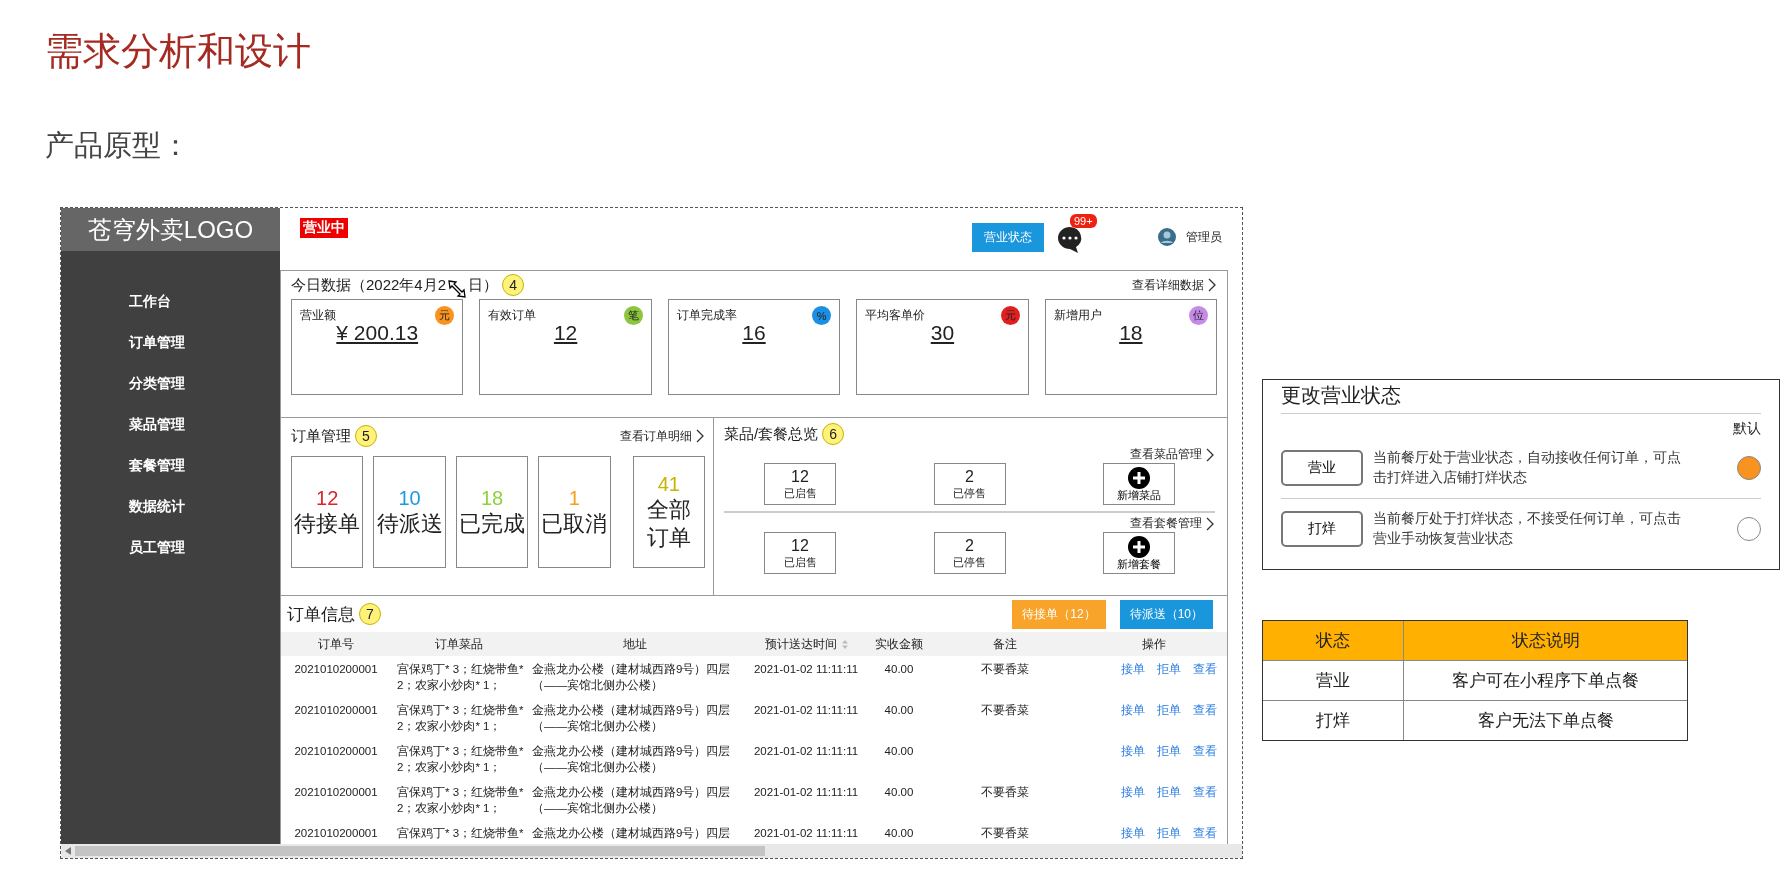  I want to click on section-title: 菜品/套餐总览, so click(771, 434).